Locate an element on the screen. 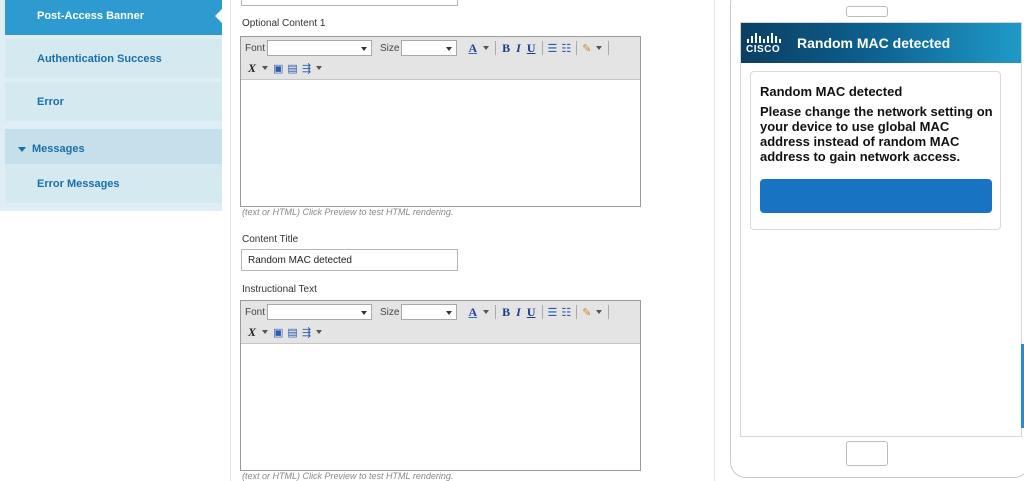  phone-speaker is located at coordinates (867, 11).